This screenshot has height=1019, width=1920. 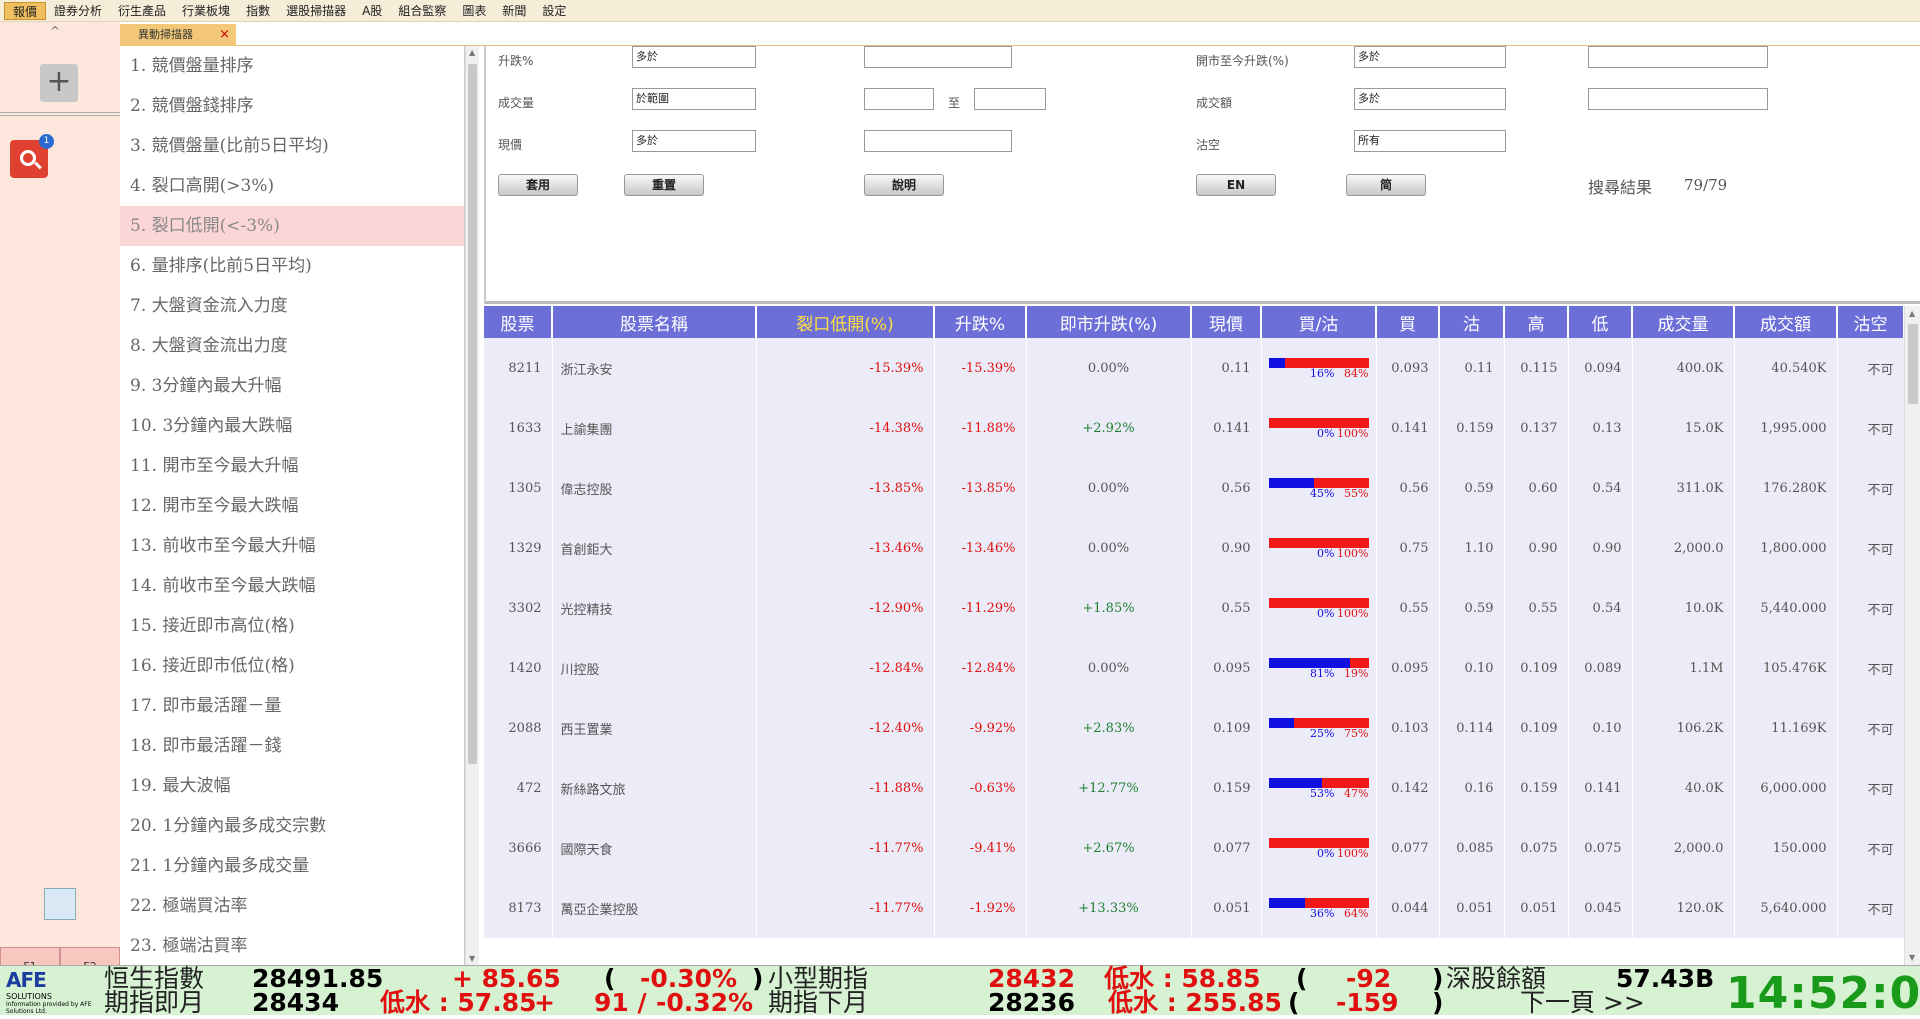 What do you see at coordinates (1226, 322) in the screenshot?
I see `col-price: 現價` at bounding box center [1226, 322].